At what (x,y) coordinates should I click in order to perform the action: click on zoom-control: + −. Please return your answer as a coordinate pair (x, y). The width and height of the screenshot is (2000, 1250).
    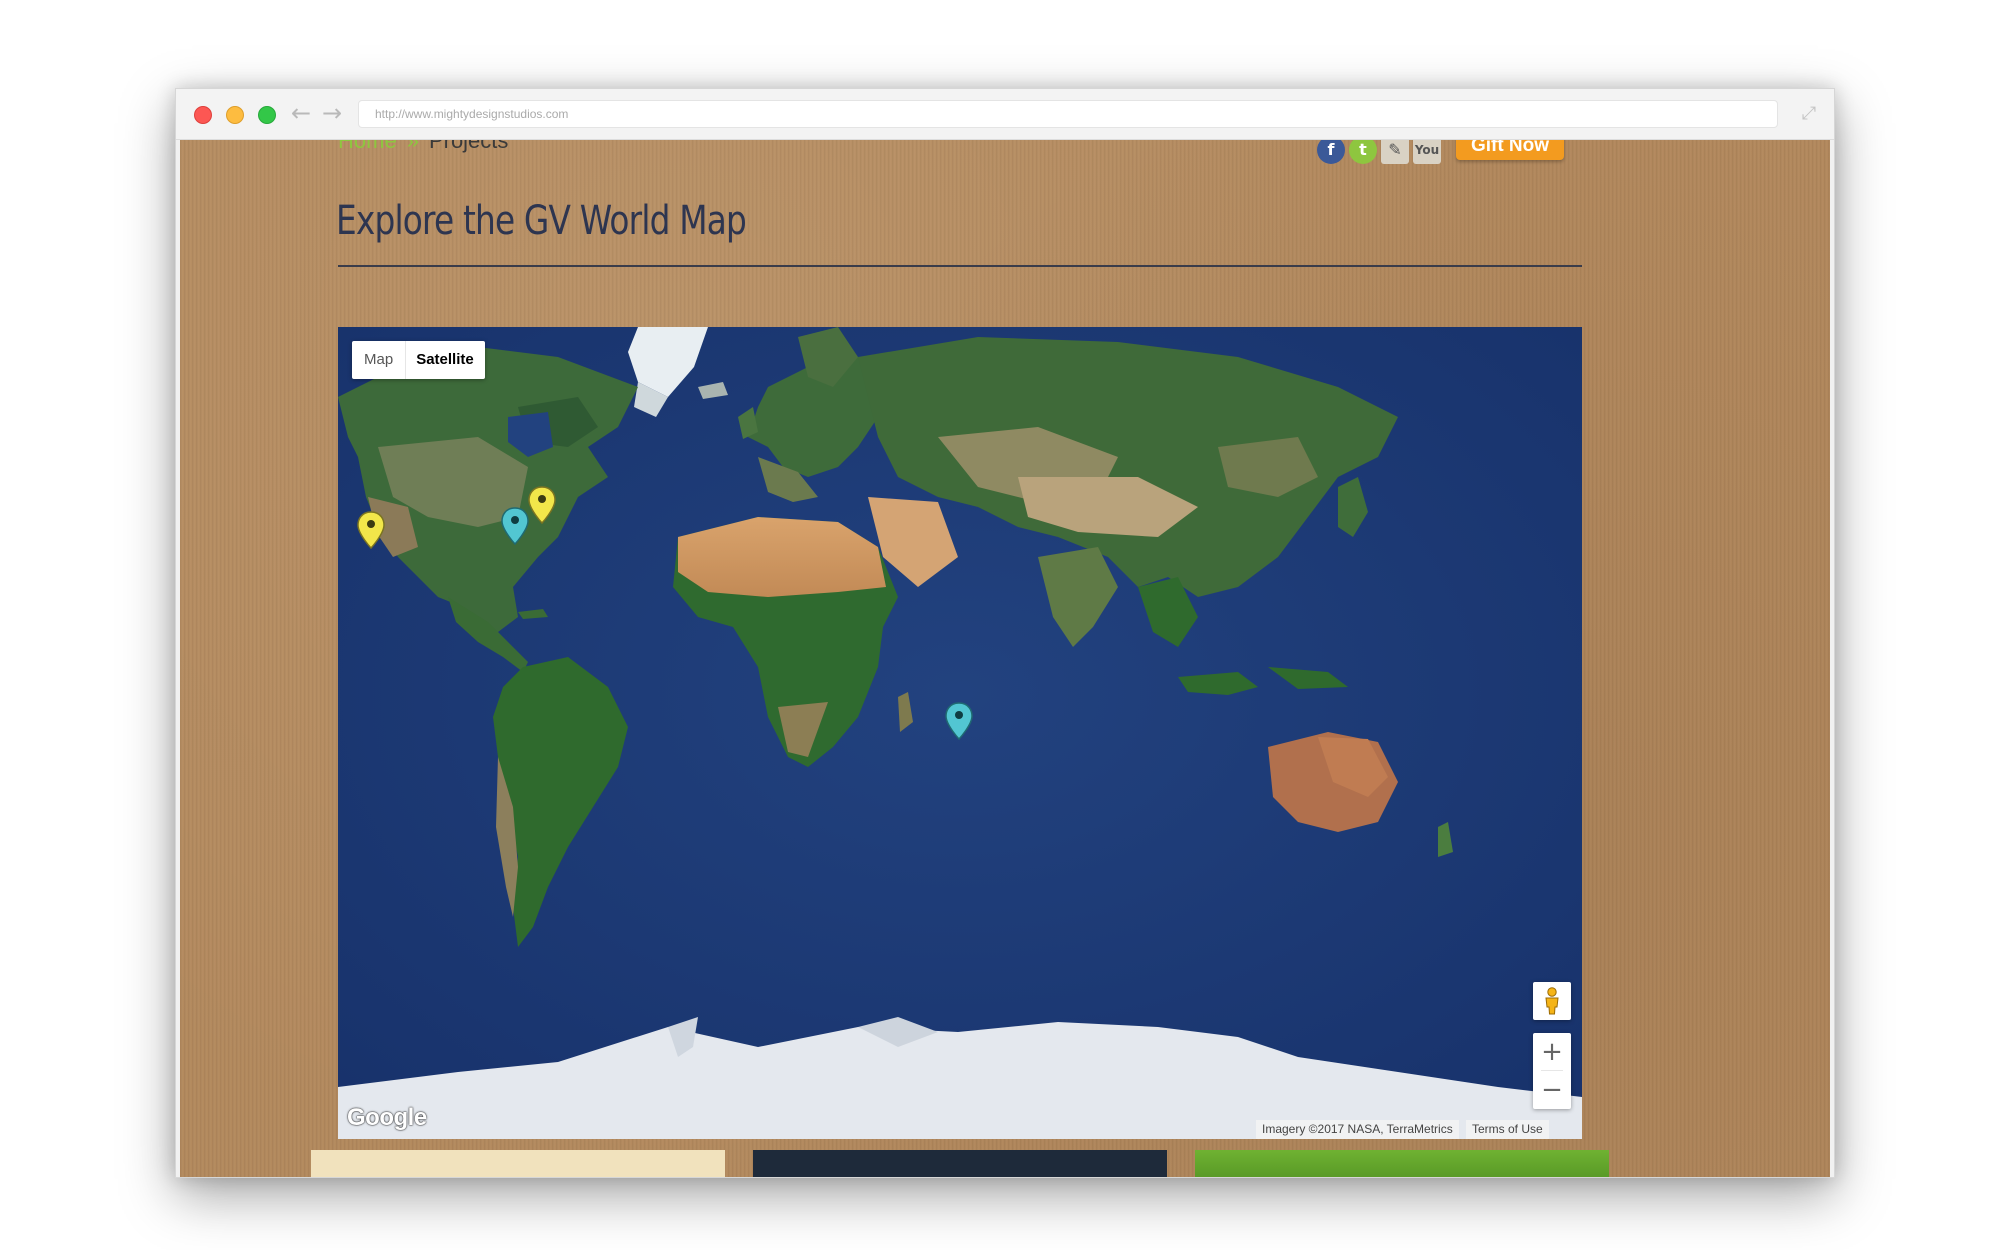
    Looking at the image, I should click on (1552, 1071).